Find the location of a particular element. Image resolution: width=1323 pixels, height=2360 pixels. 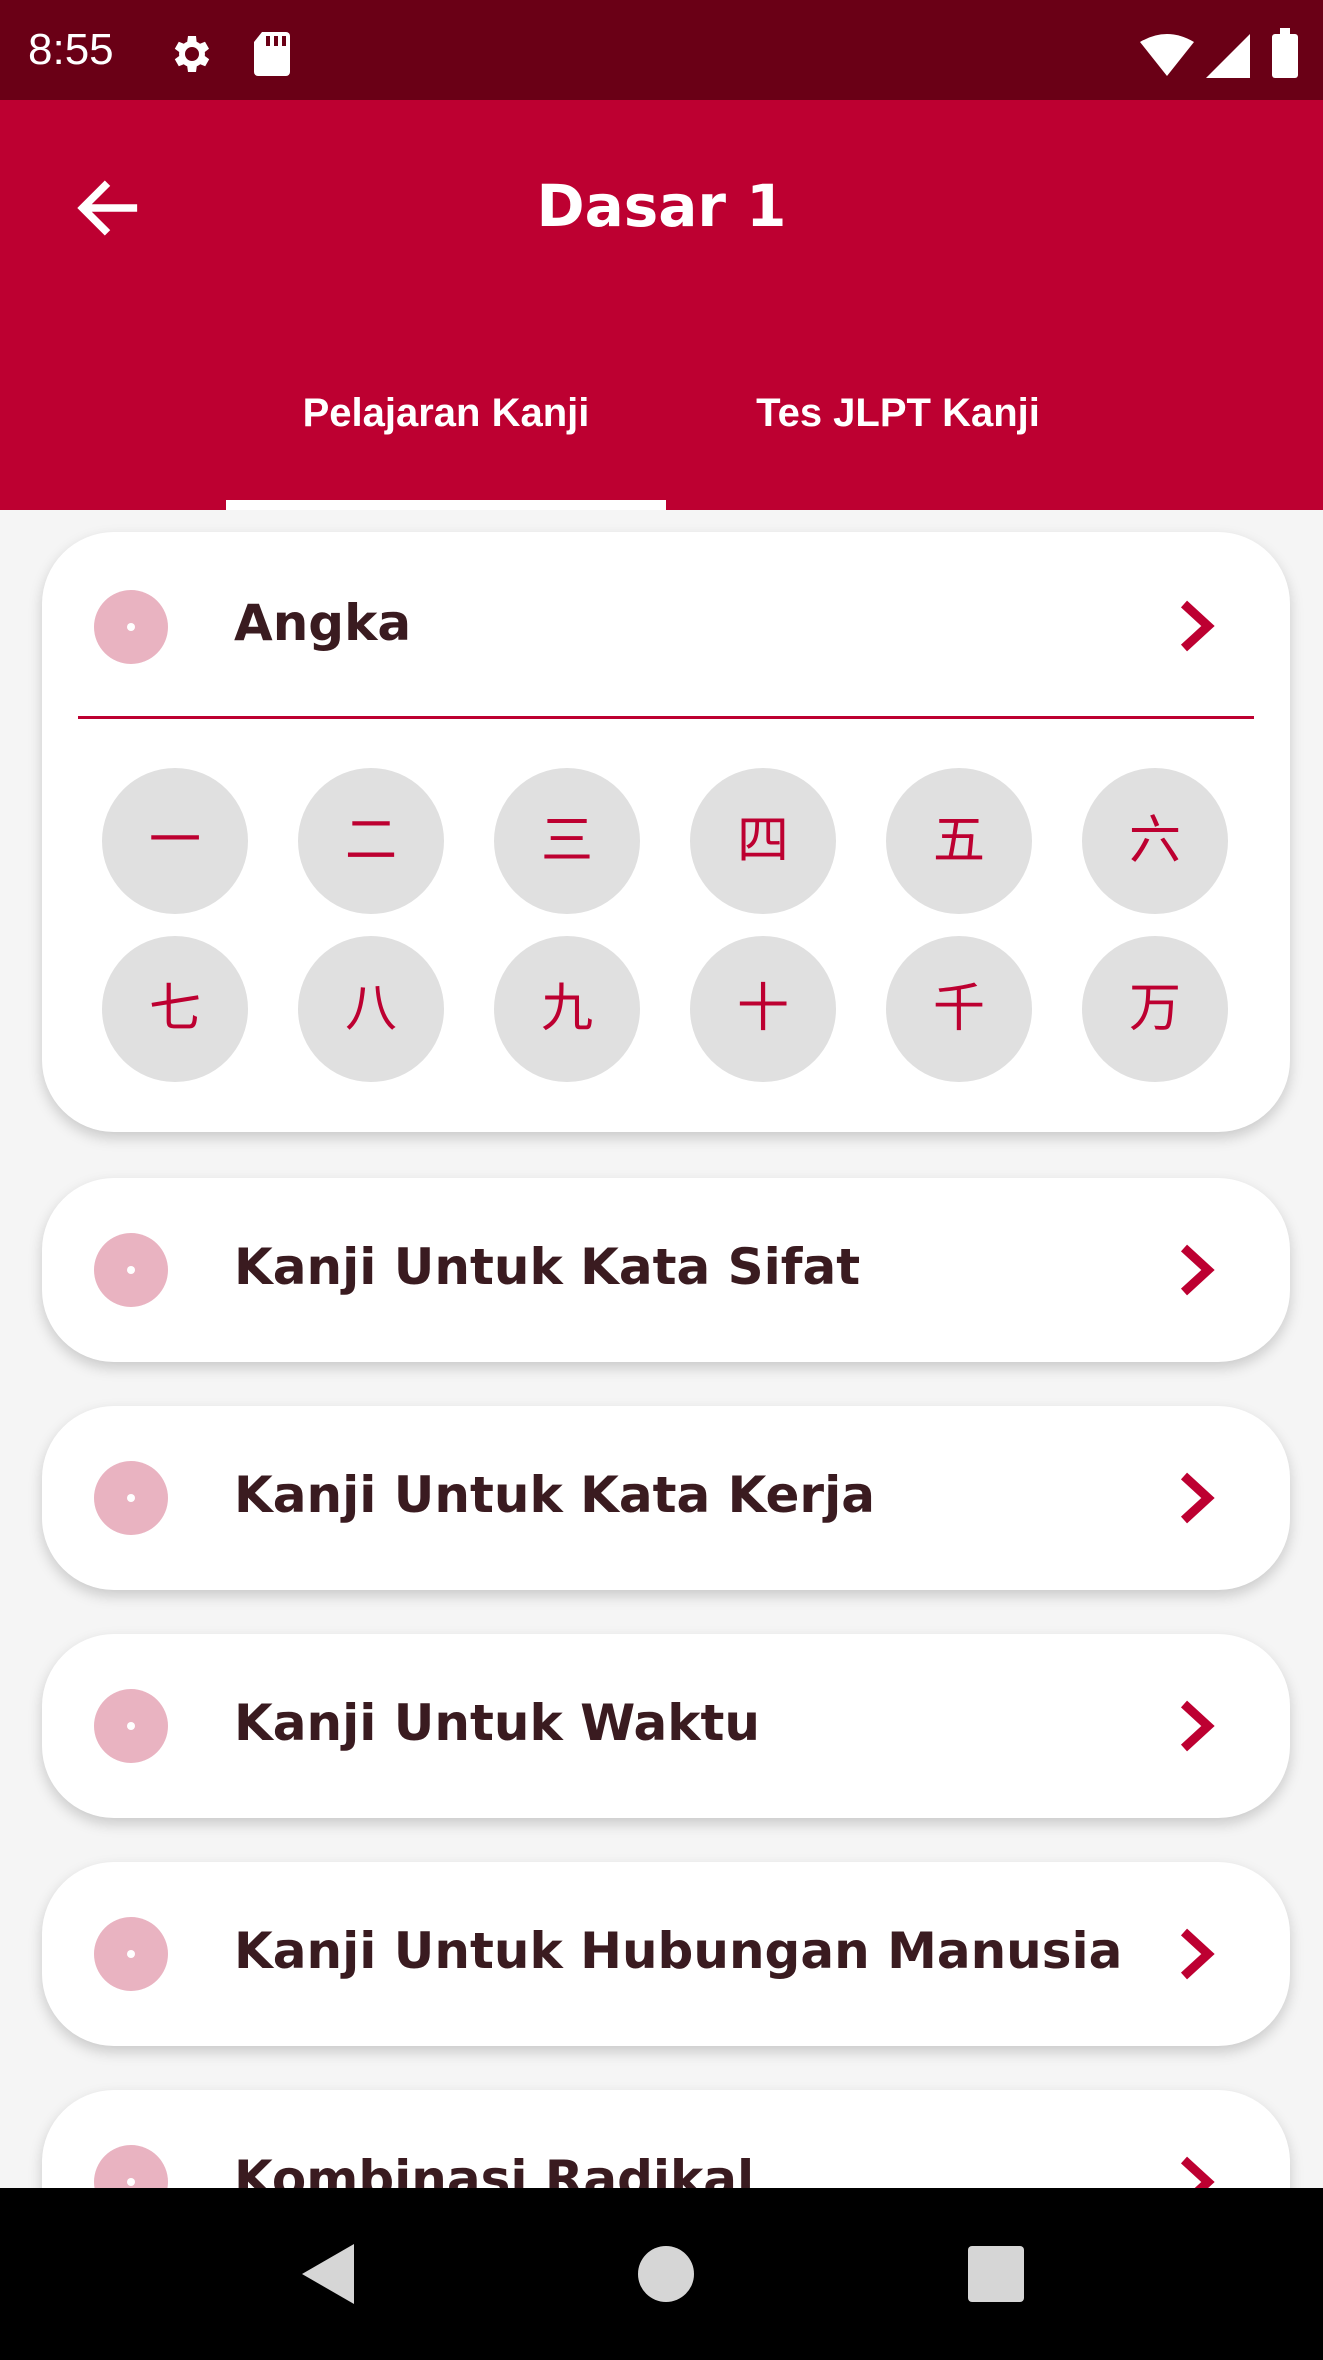

lesson-header-angka: Angka is located at coordinates (666, 632).